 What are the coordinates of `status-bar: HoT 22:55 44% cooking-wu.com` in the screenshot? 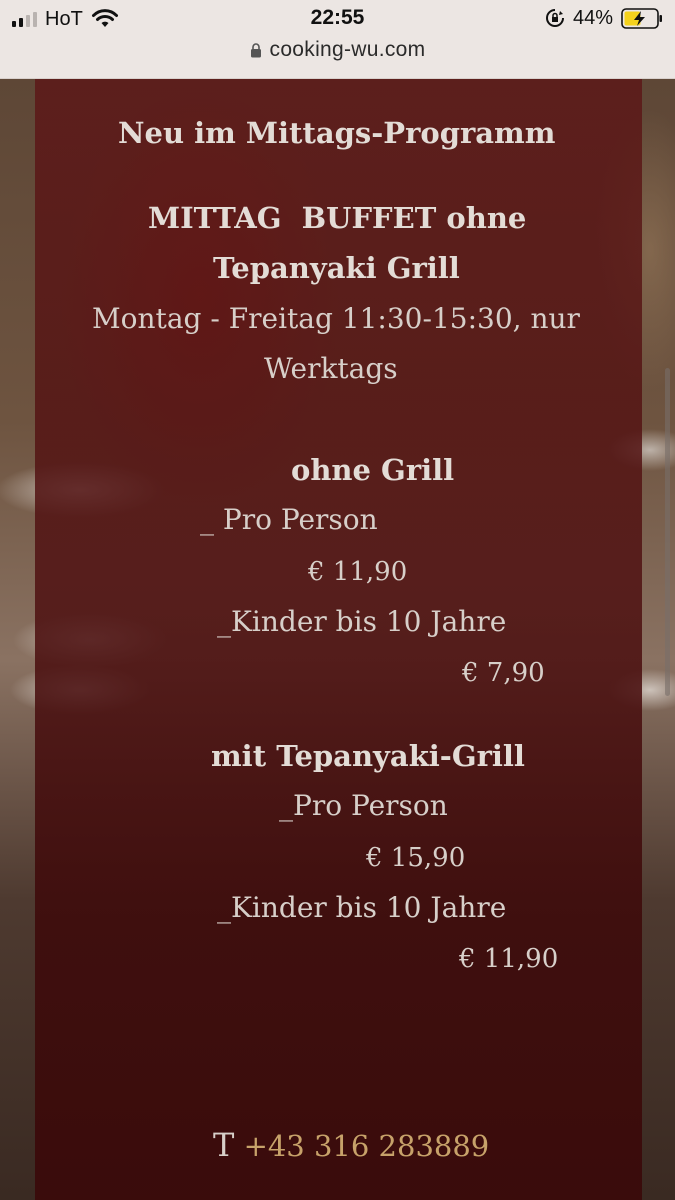 It's located at (337, 39).